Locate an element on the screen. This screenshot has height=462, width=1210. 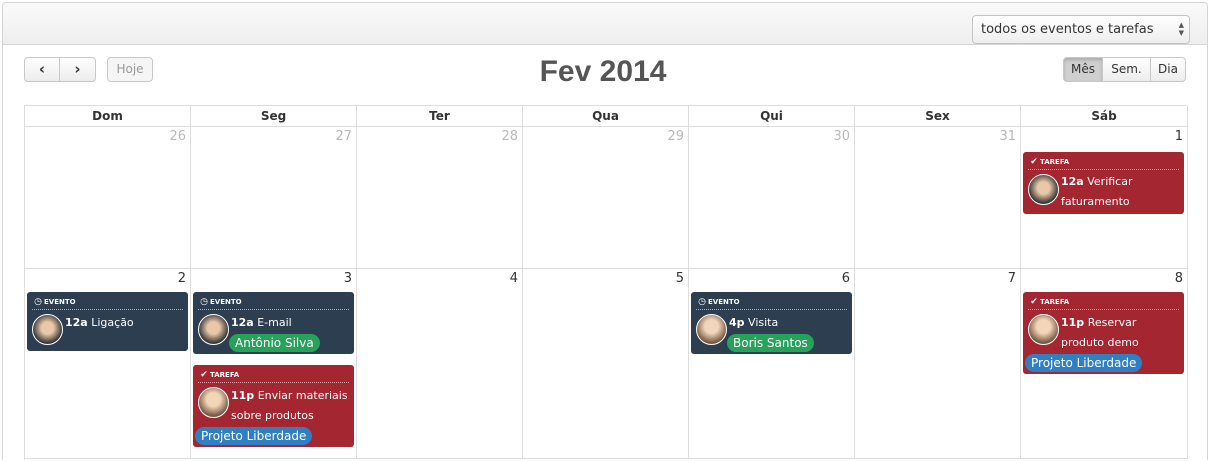
event-title: 12a E-mail is located at coordinates (291, 323).